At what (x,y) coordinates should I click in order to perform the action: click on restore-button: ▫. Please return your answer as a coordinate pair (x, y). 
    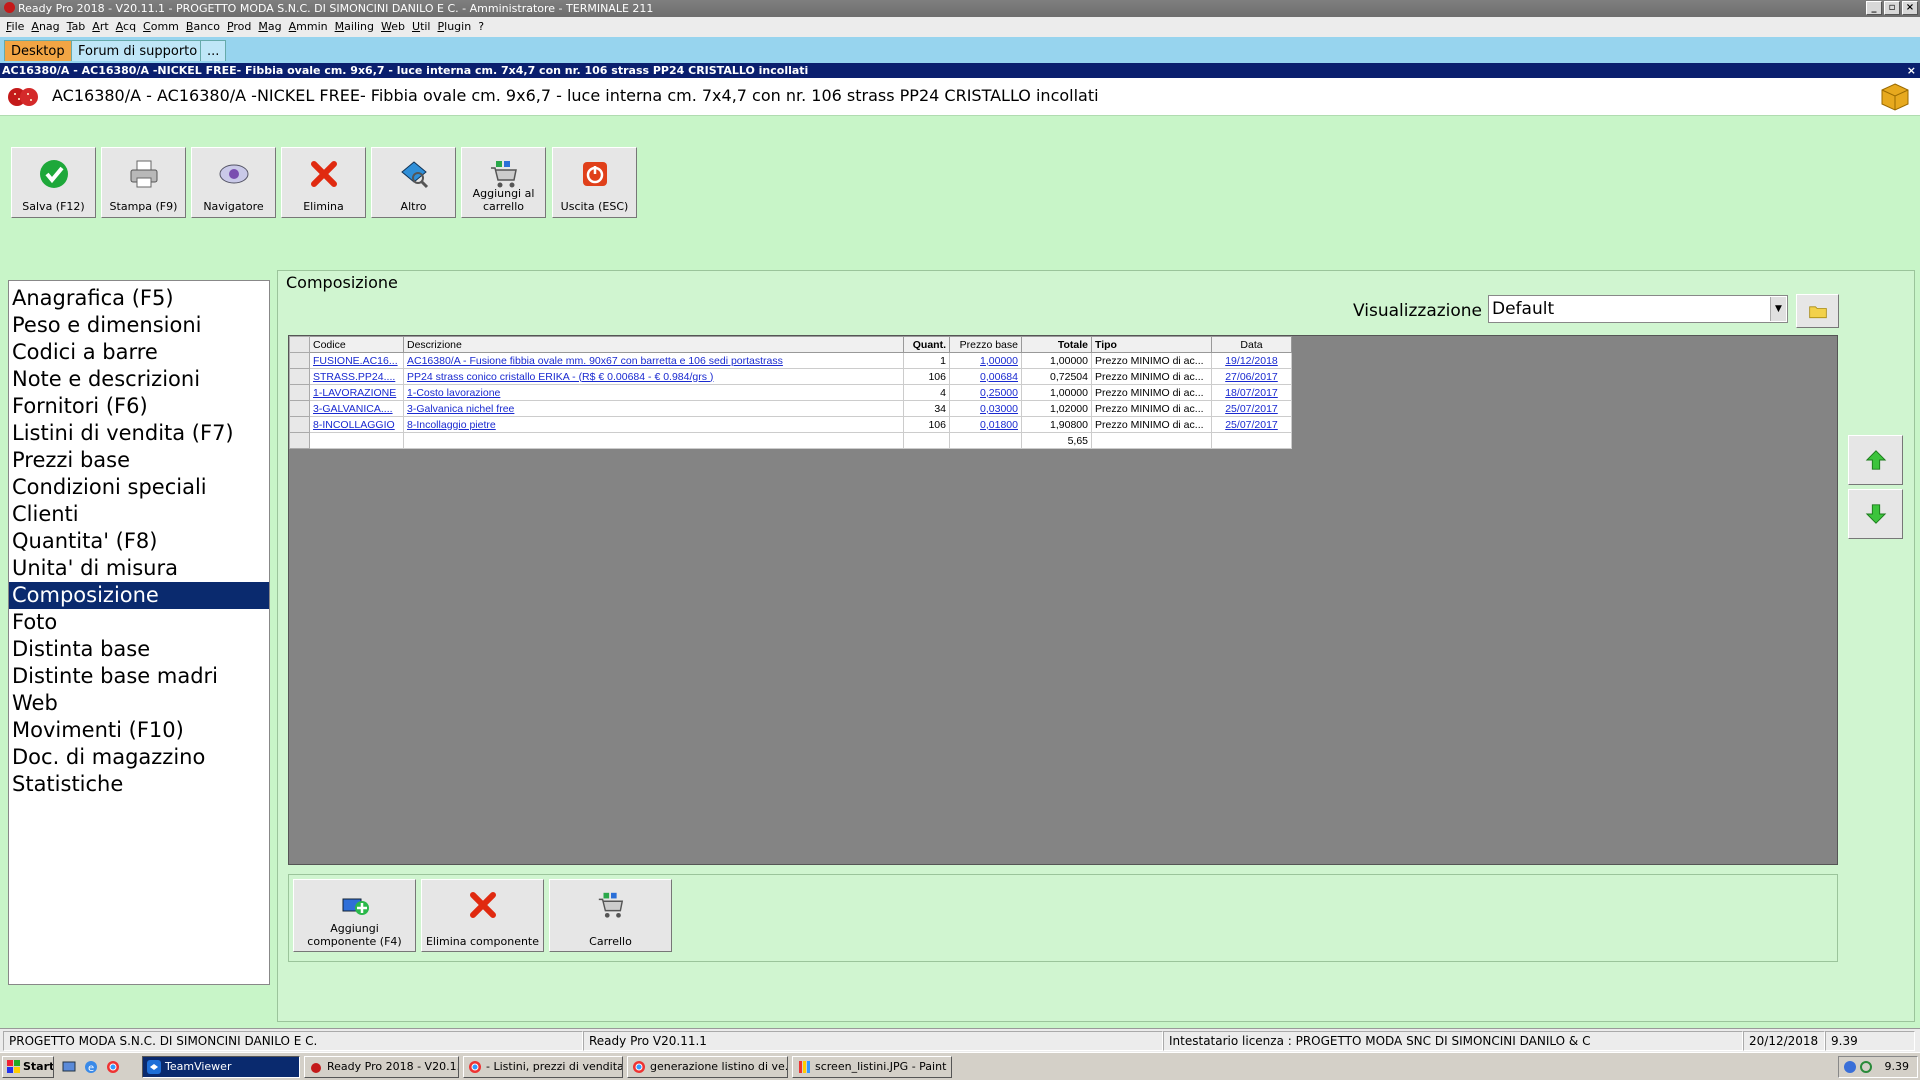
    Looking at the image, I should click on (1892, 8).